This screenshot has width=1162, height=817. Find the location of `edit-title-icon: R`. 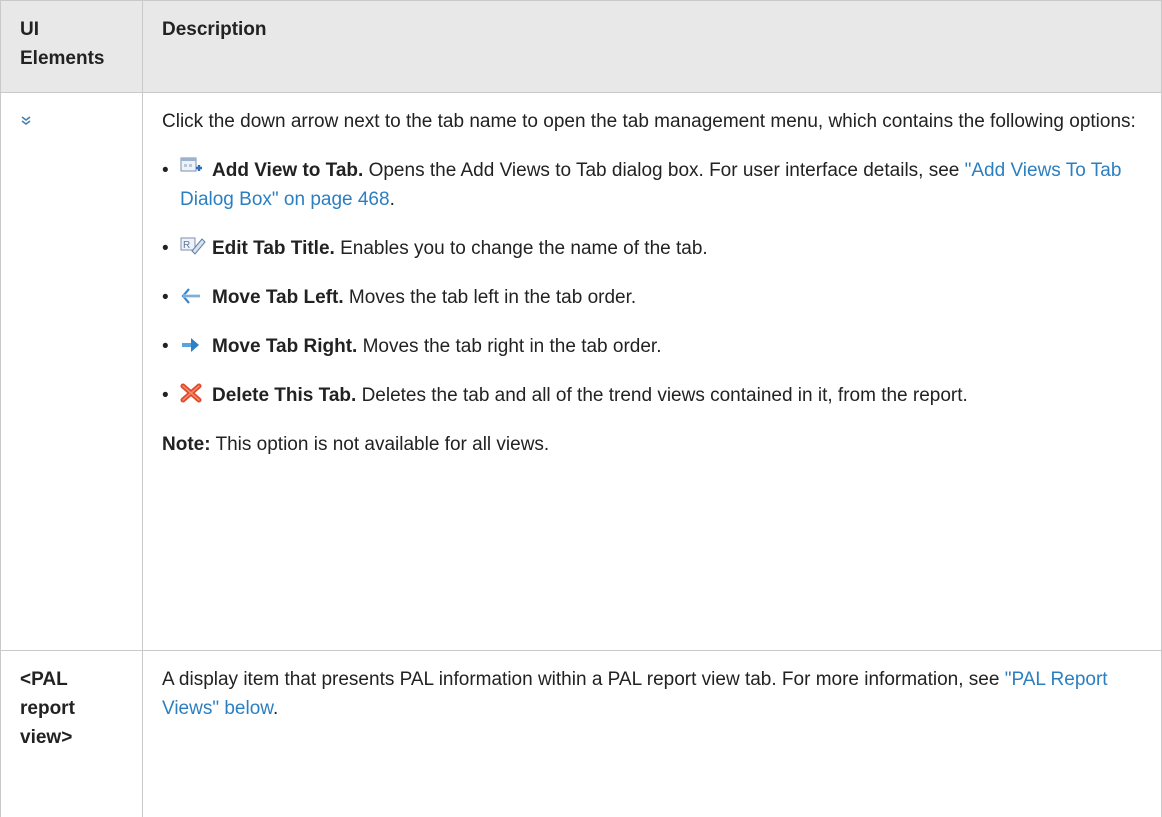

edit-title-icon: R is located at coordinates (193, 247).